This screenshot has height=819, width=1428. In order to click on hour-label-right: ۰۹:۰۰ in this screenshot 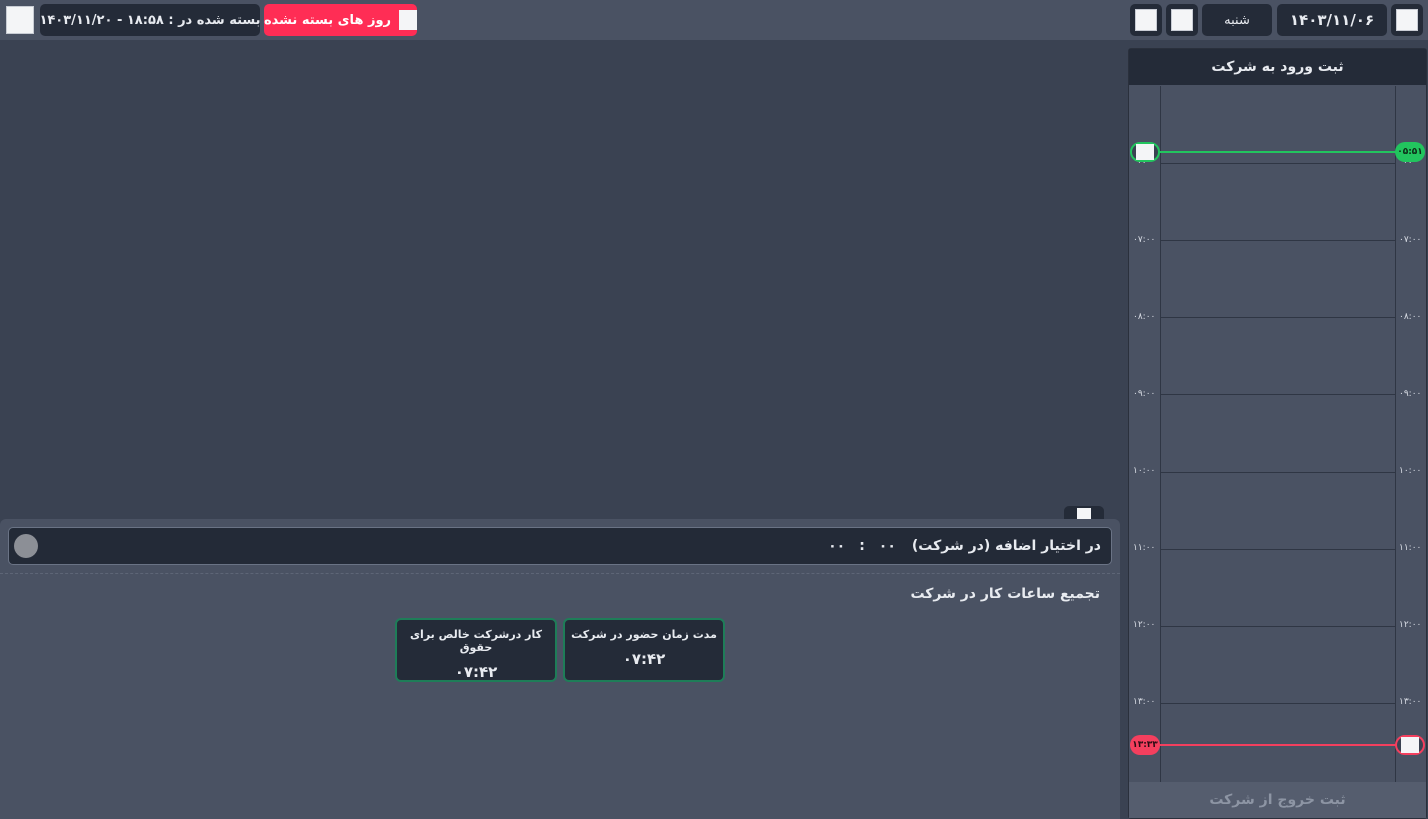, I will do `click(1410, 394)`.